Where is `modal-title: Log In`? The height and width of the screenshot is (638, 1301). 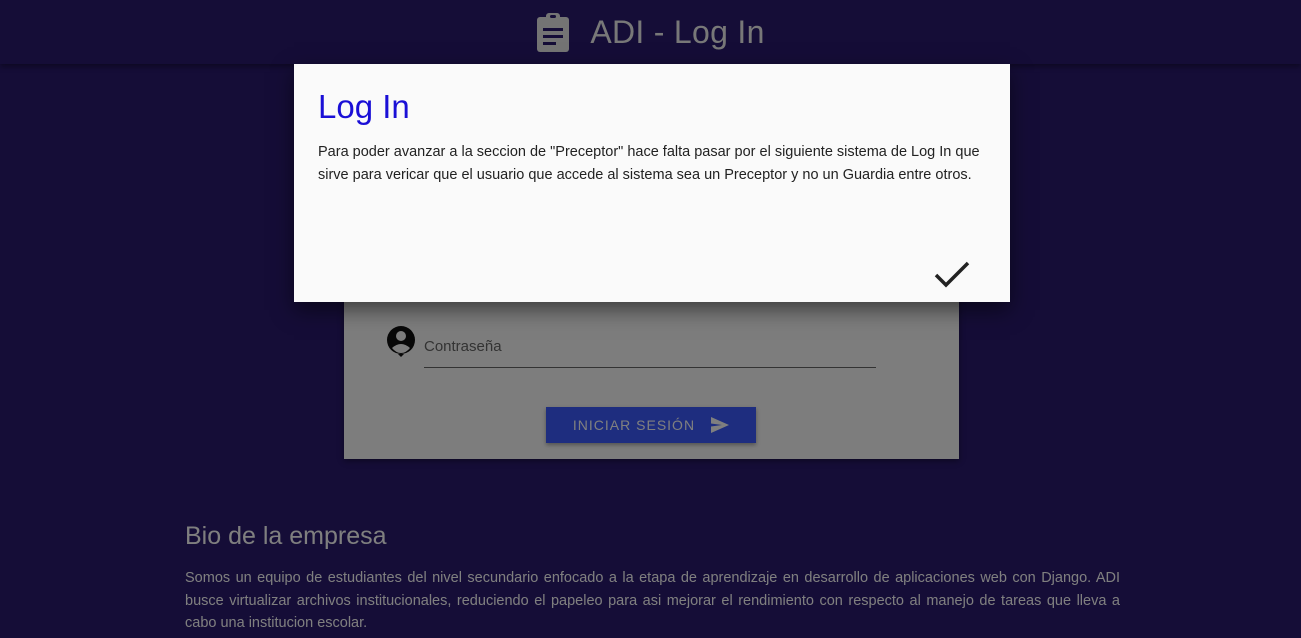 modal-title: Log In is located at coordinates (364, 106).